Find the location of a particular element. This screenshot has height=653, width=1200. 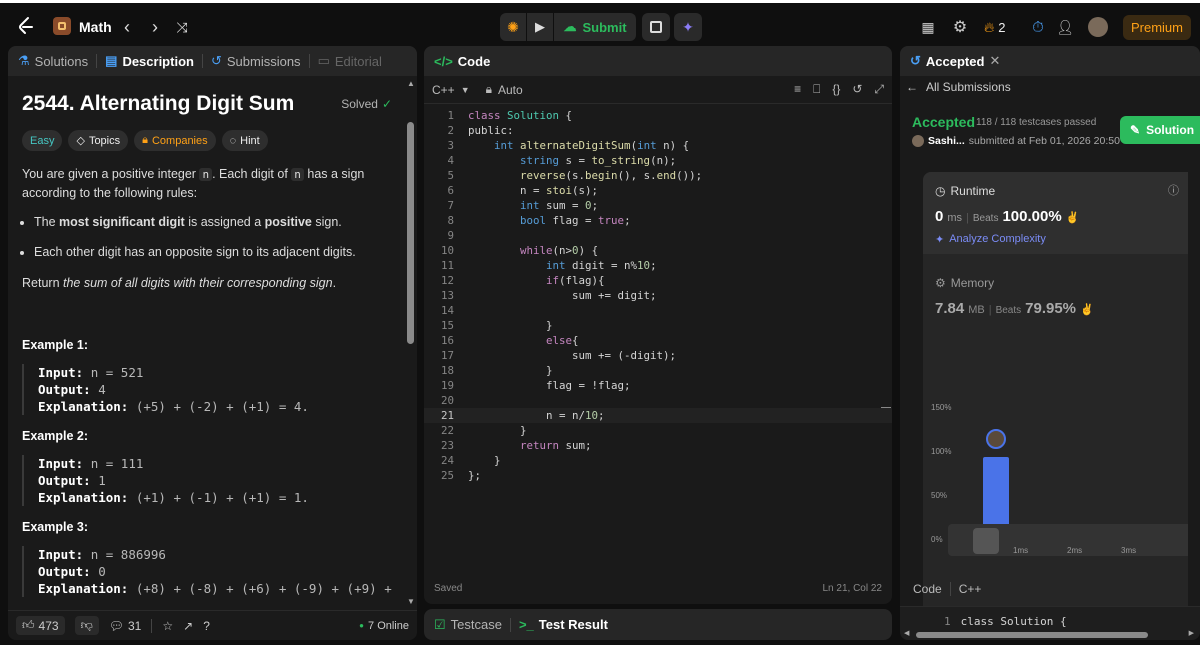

run-button: ▶ is located at coordinates (540, 27).